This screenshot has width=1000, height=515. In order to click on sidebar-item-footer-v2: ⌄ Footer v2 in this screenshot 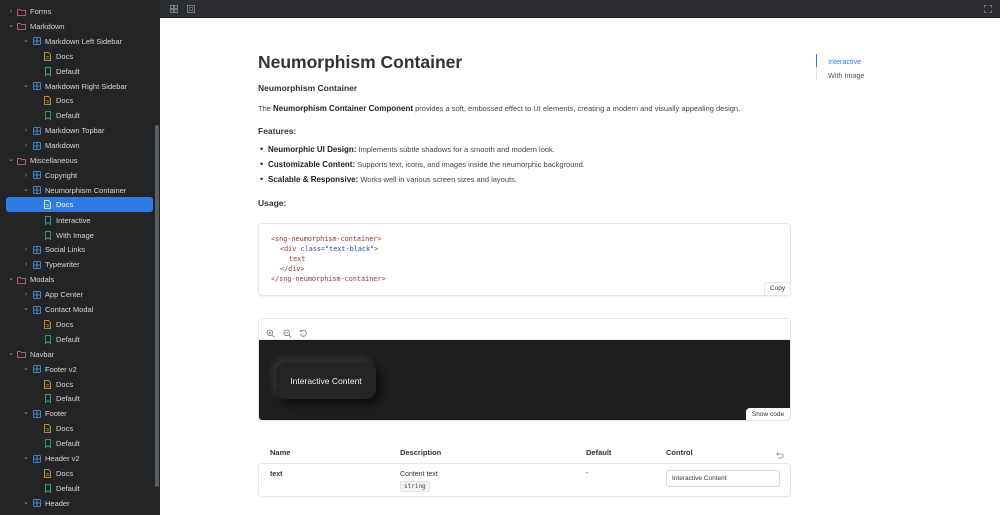, I will do `click(49, 369)`.